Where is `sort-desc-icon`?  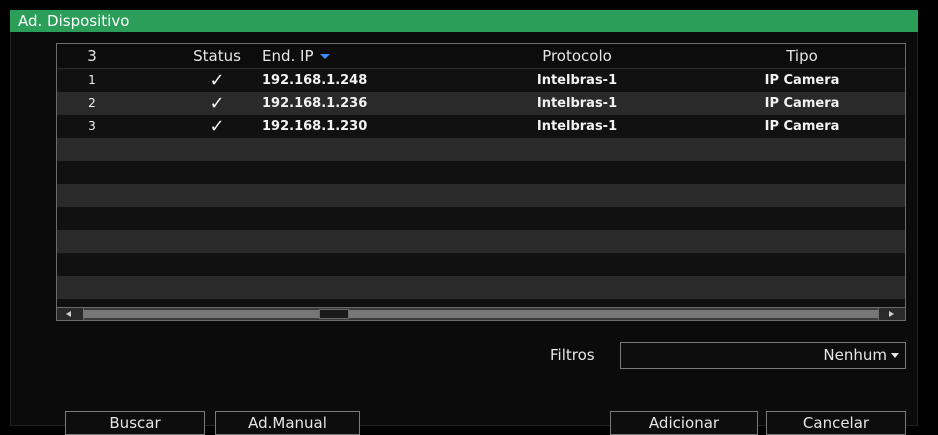
sort-desc-icon is located at coordinates (324, 56).